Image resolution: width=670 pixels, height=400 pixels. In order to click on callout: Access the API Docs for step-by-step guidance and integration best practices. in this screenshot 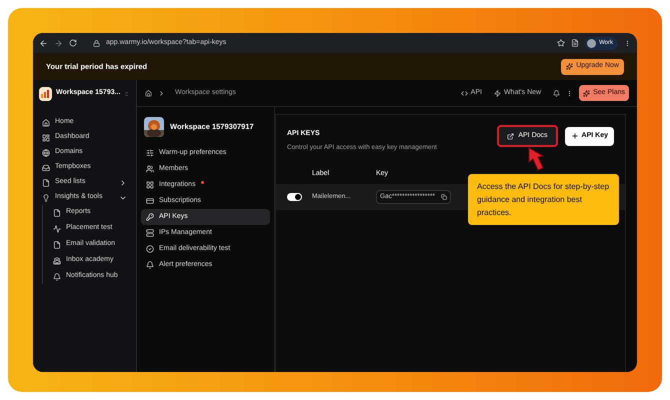, I will do `click(543, 199)`.